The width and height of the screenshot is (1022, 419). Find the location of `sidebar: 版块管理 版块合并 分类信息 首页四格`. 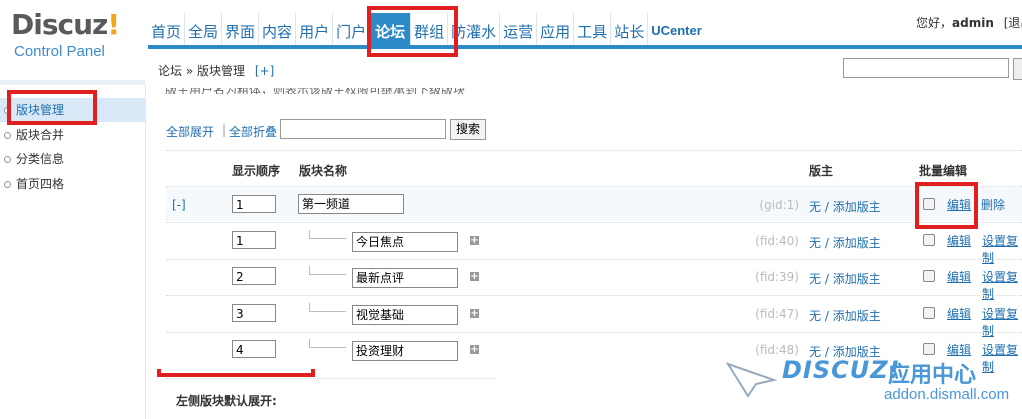

sidebar: 版块管理 版块合并 分类信息 首页四格 is located at coordinates (73, 252).